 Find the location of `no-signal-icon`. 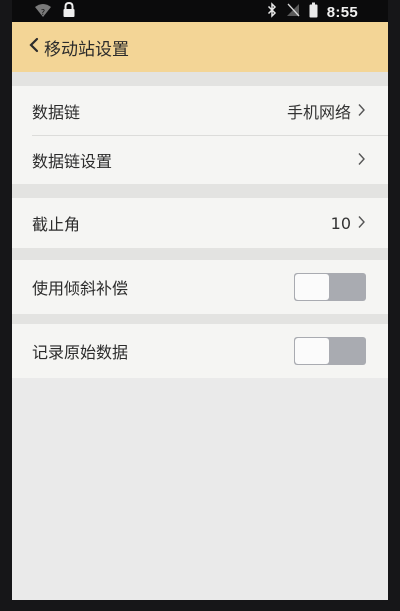

no-signal-icon is located at coordinates (293, 12).